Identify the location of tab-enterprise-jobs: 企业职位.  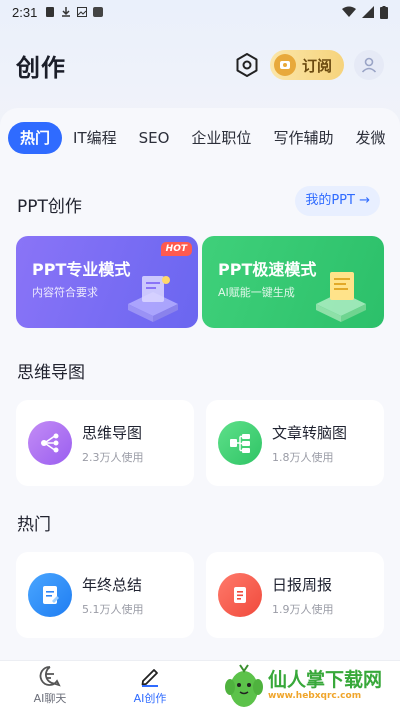
(221, 138).